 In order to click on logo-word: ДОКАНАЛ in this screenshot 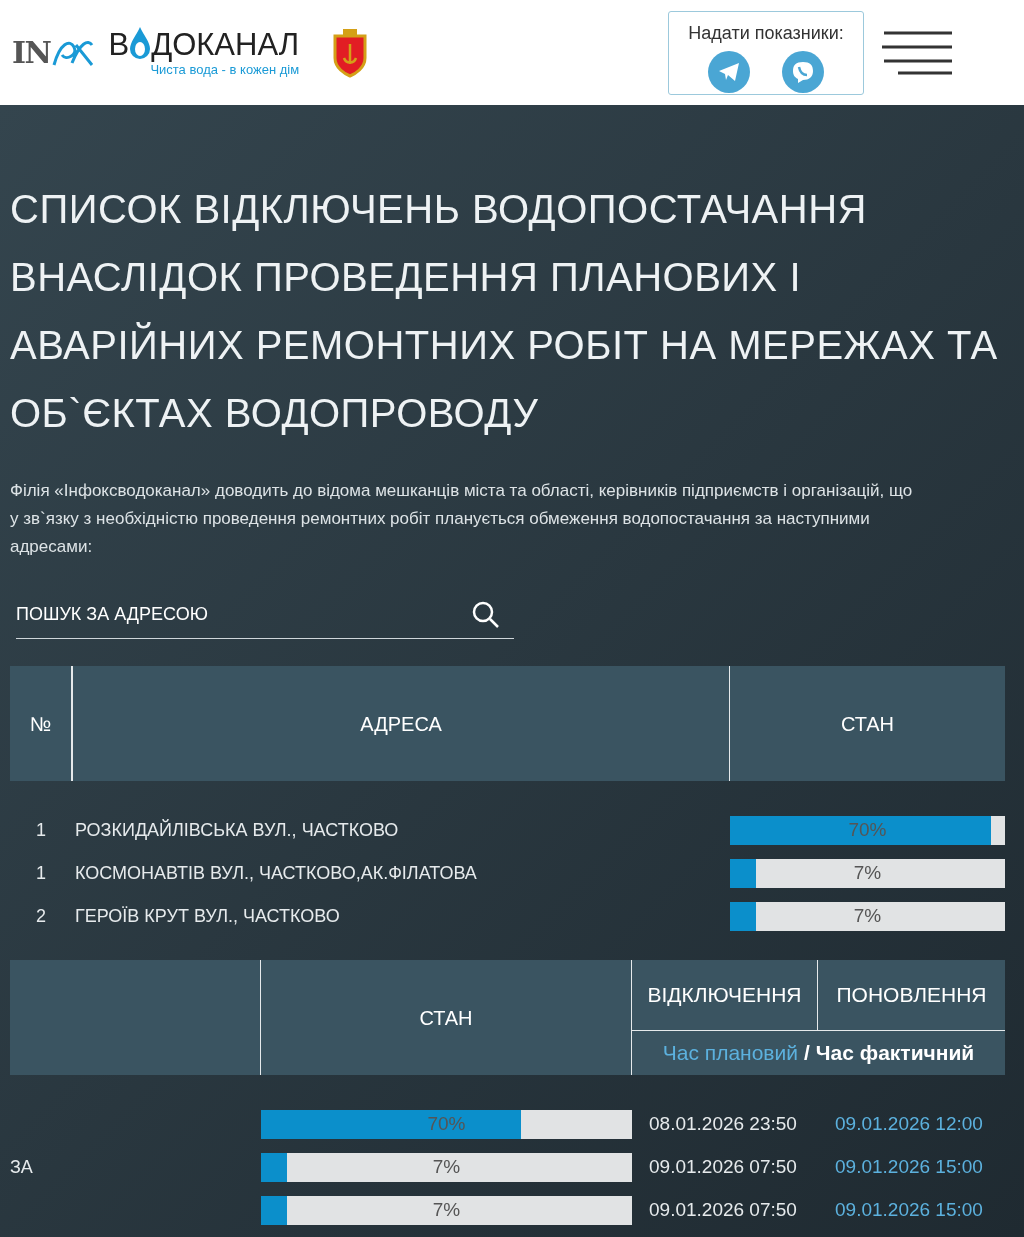, I will do `click(225, 44)`.